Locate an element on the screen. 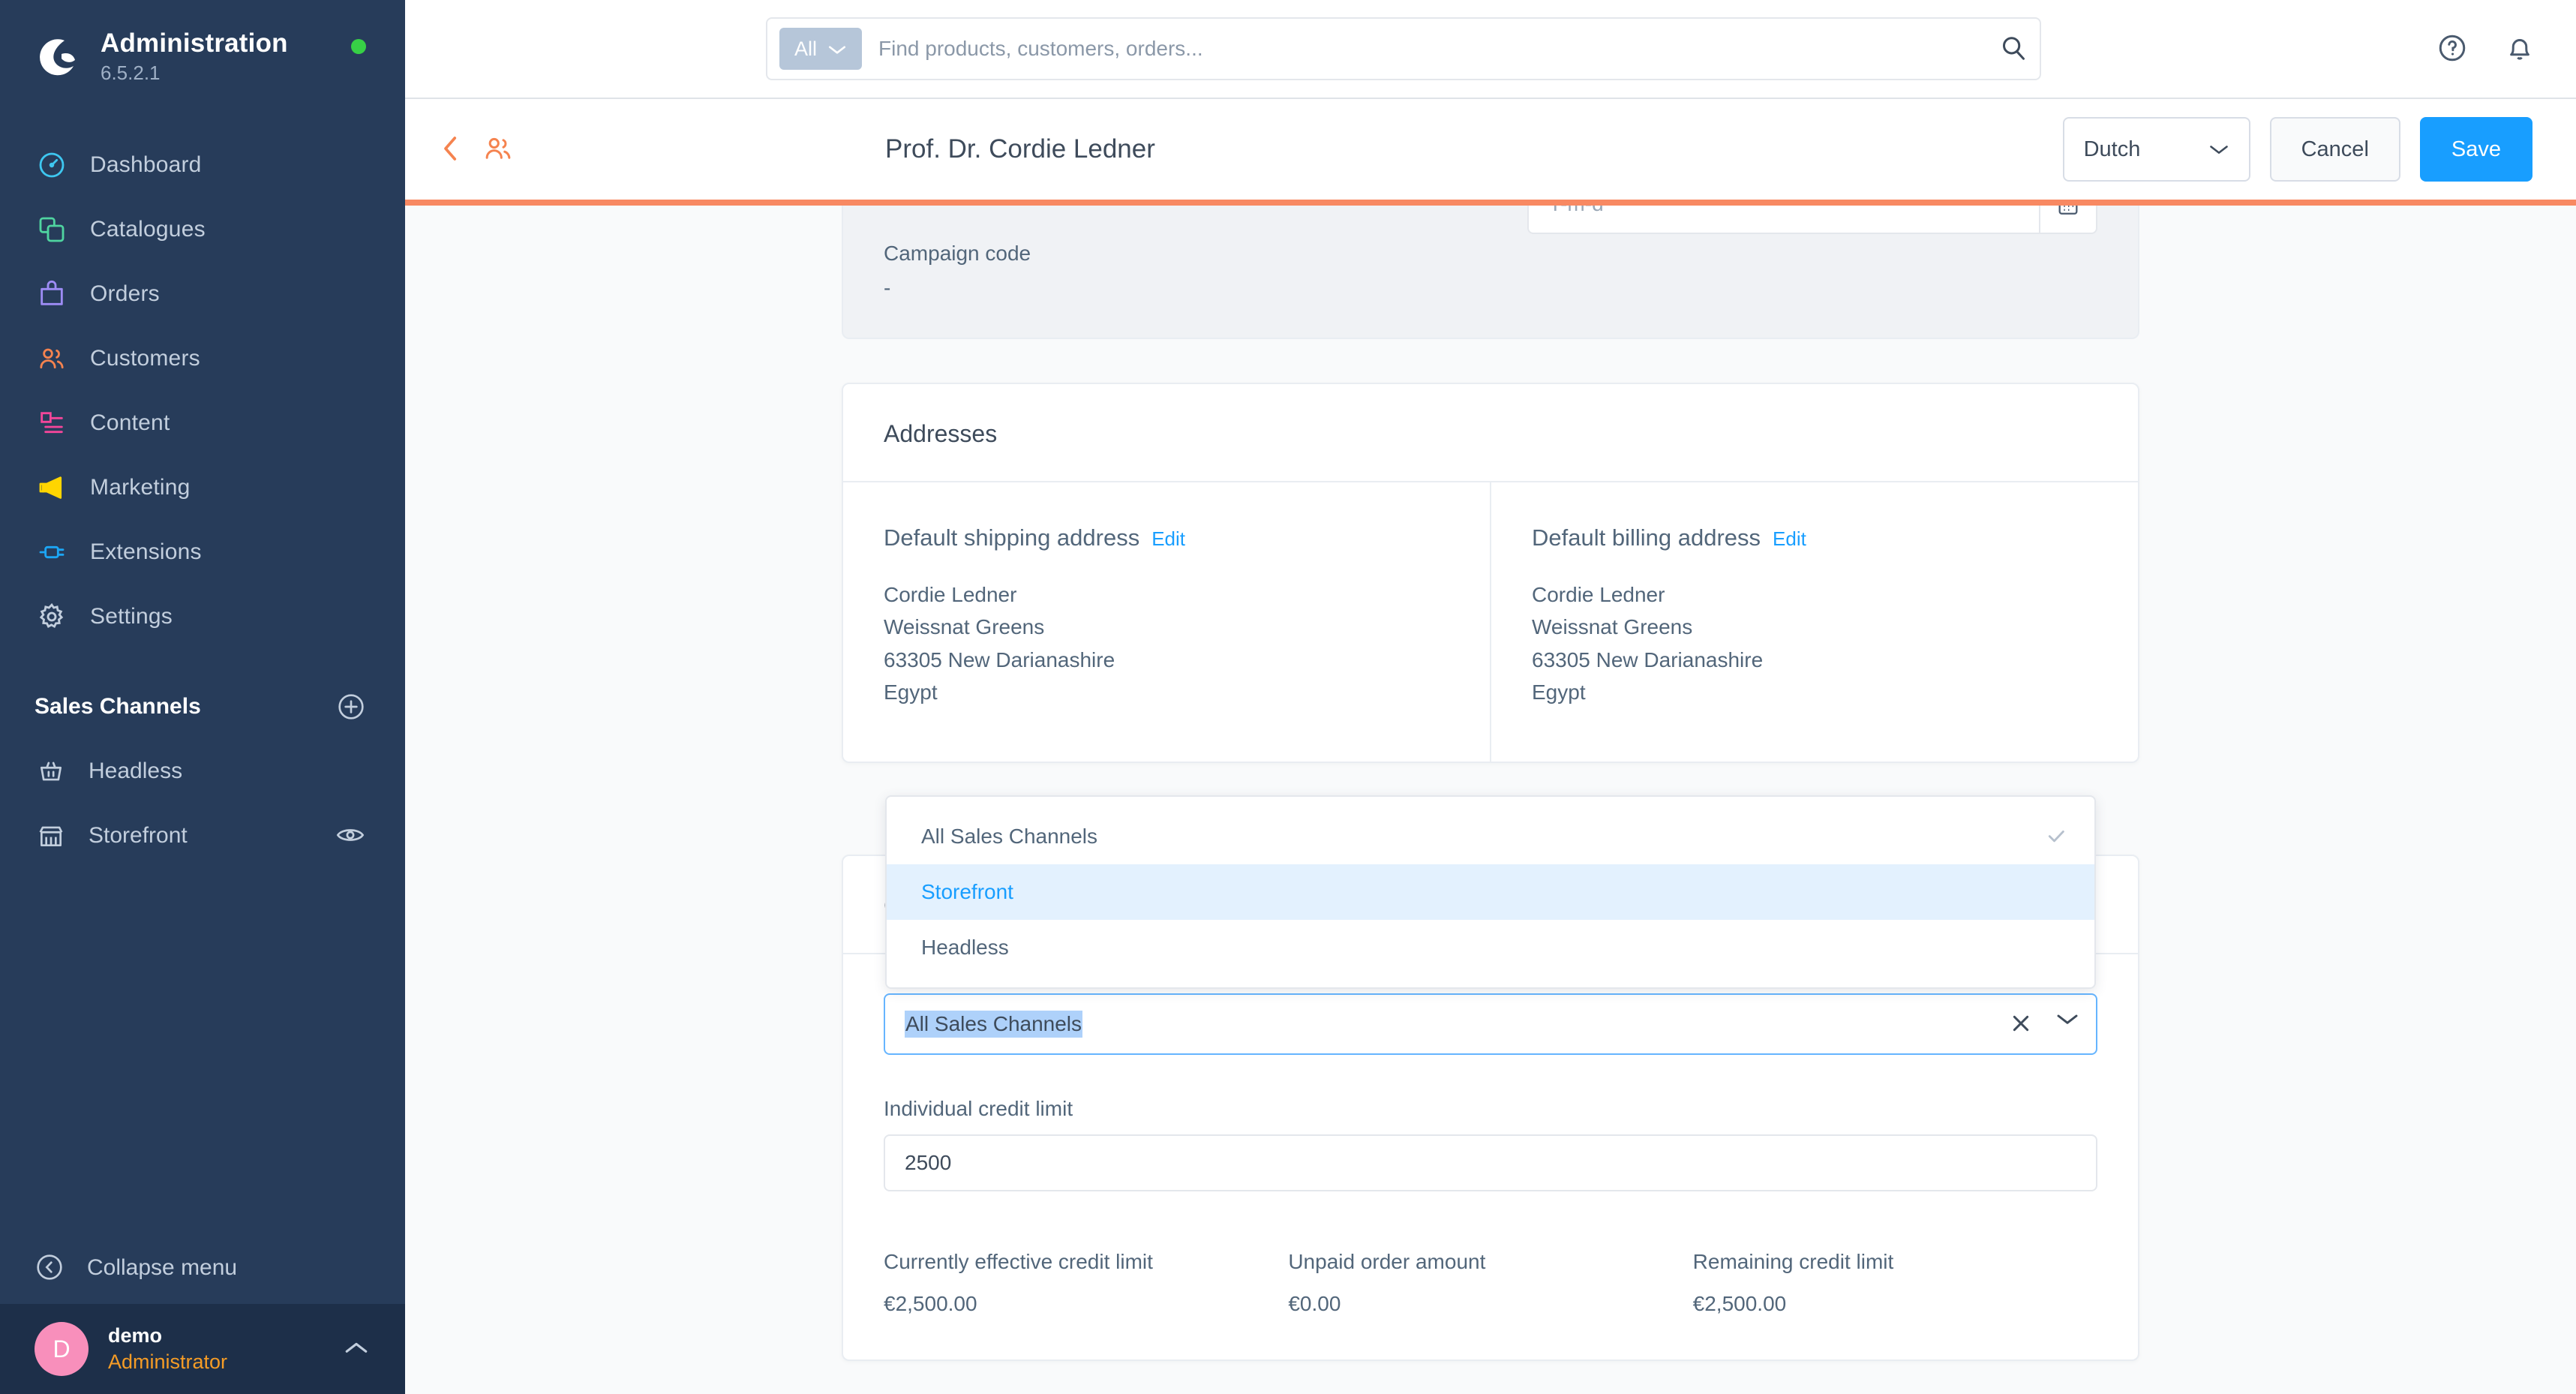 The image size is (2576, 1394). sidebar-item-content: Content is located at coordinates (202, 423).